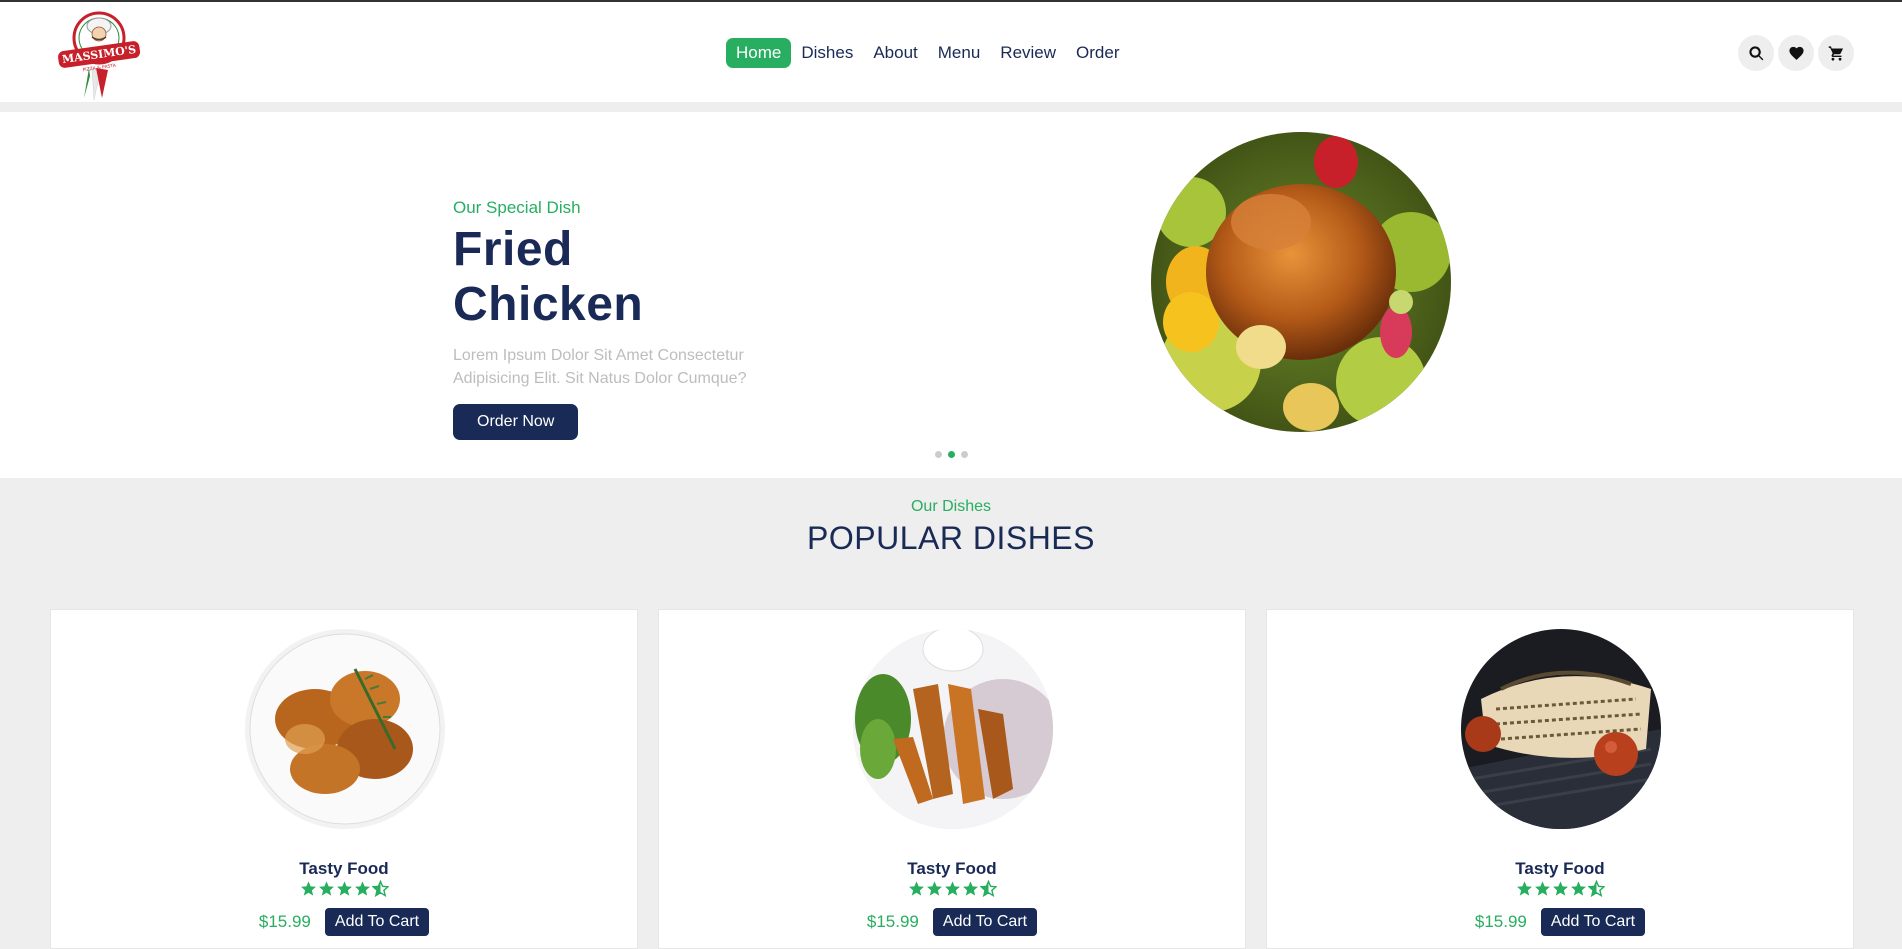 This screenshot has width=1902, height=949. What do you see at coordinates (959, 53) in the screenshot?
I see `nav-menu: Menu` at bounding box center [959, 53].